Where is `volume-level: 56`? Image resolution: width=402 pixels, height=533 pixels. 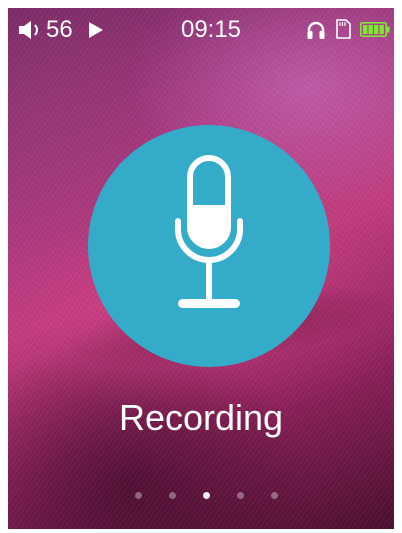
volume-level: 56 is located at coordinates (59, 29).